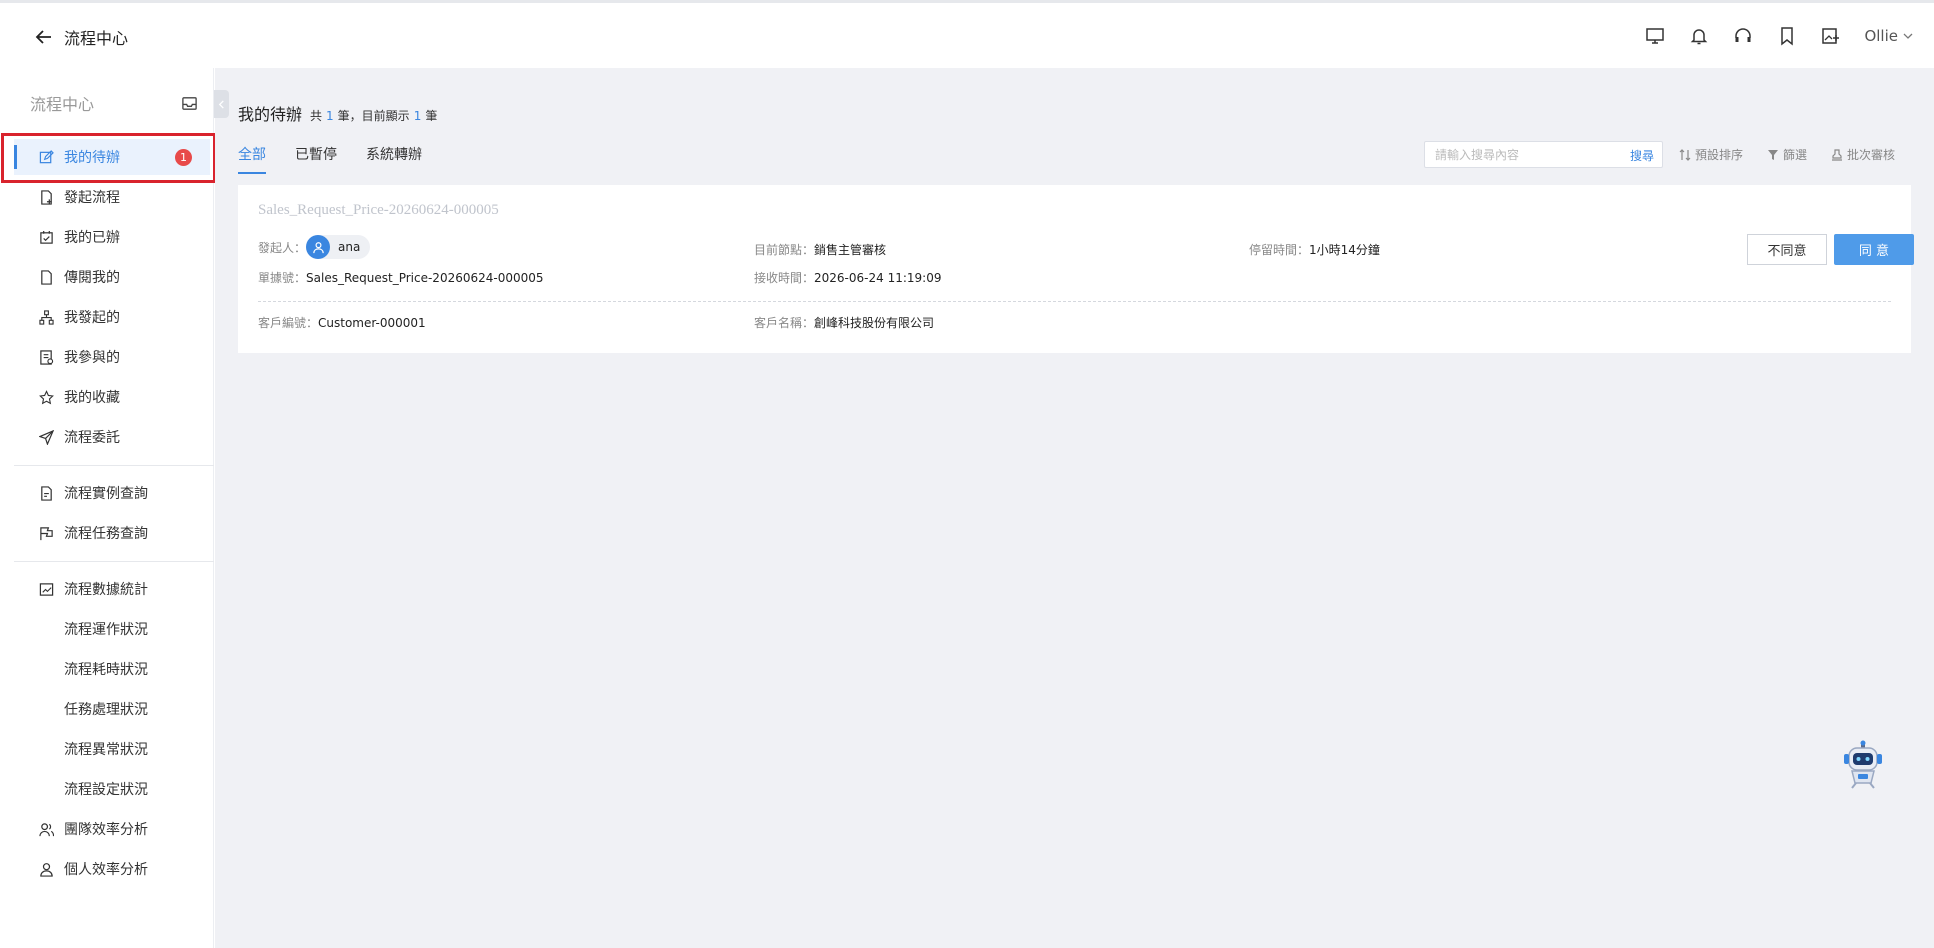  What do you see at coordinates (46, 437) in the screenshot?
I see `send-icon` at bounding box center [46, 437].